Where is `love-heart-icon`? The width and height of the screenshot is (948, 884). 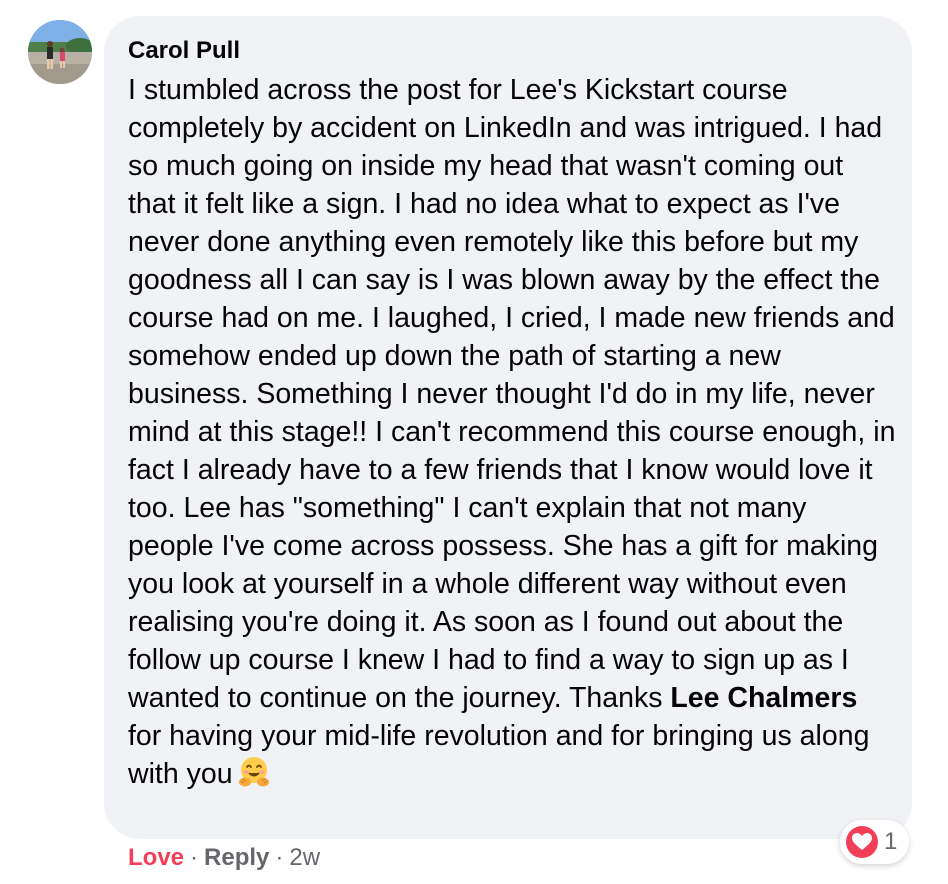 love-heart-icon is located at coordinates (862, 842).